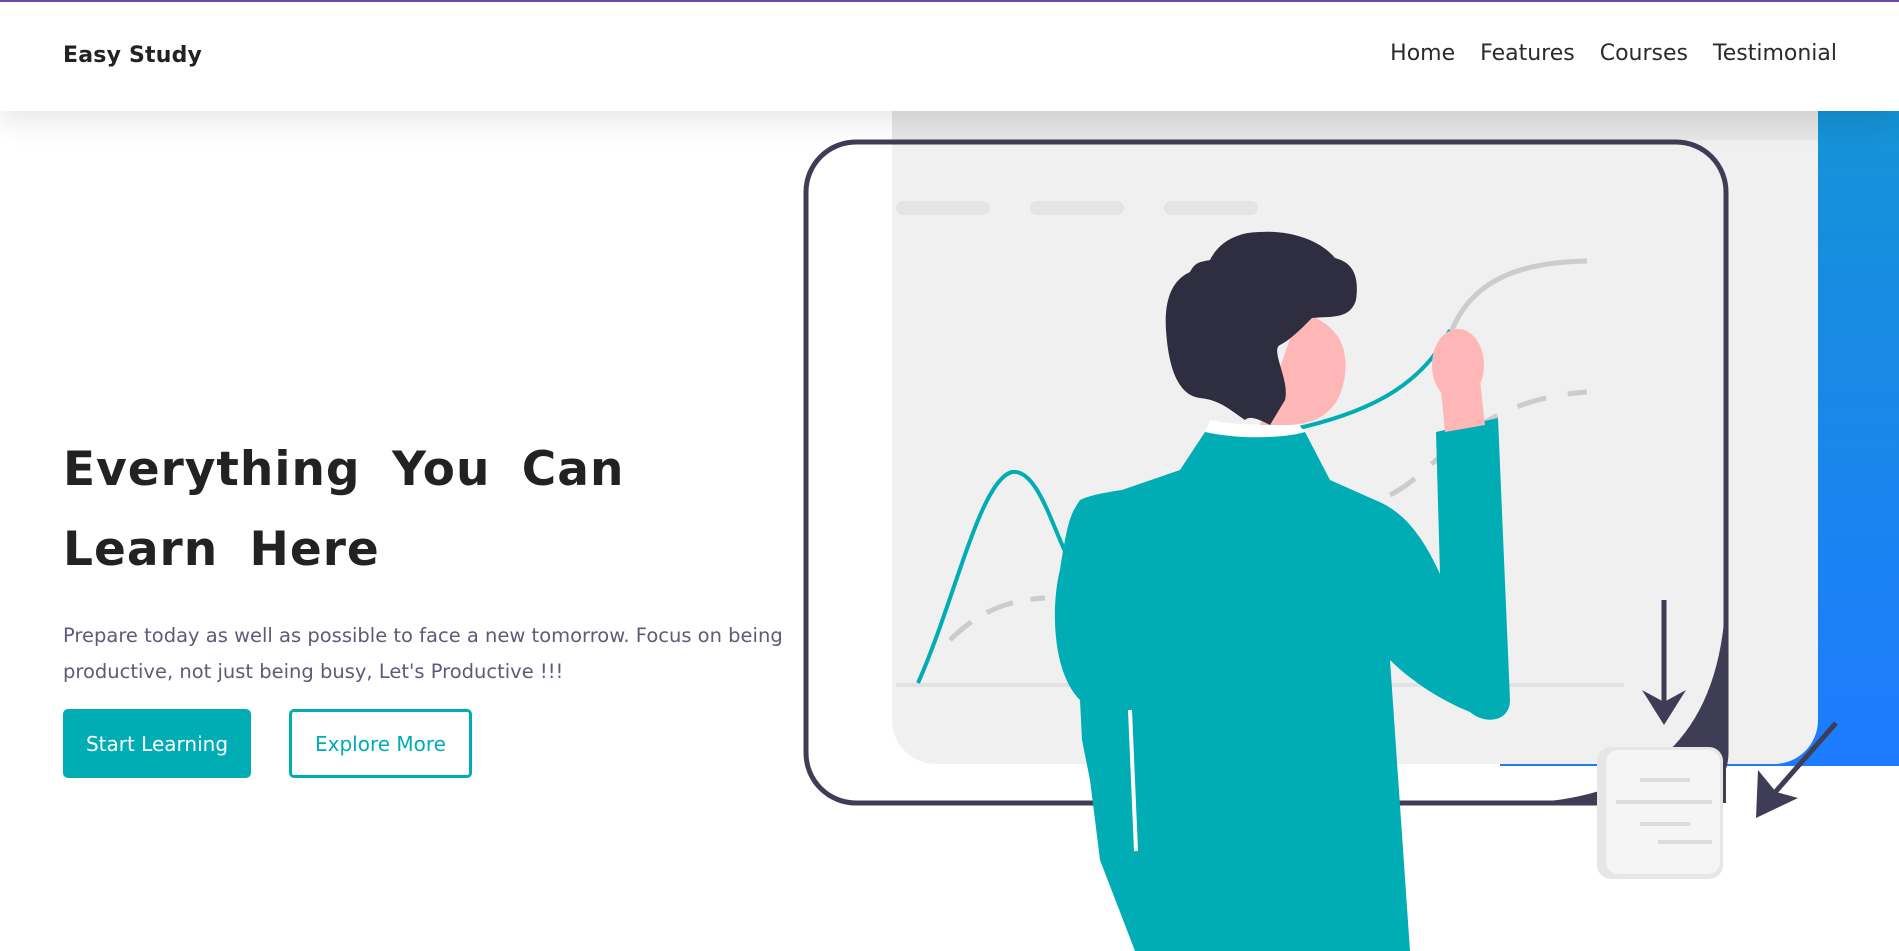  I want to click on hero-buttons: Start Learning Explore More, so click(267, 743).